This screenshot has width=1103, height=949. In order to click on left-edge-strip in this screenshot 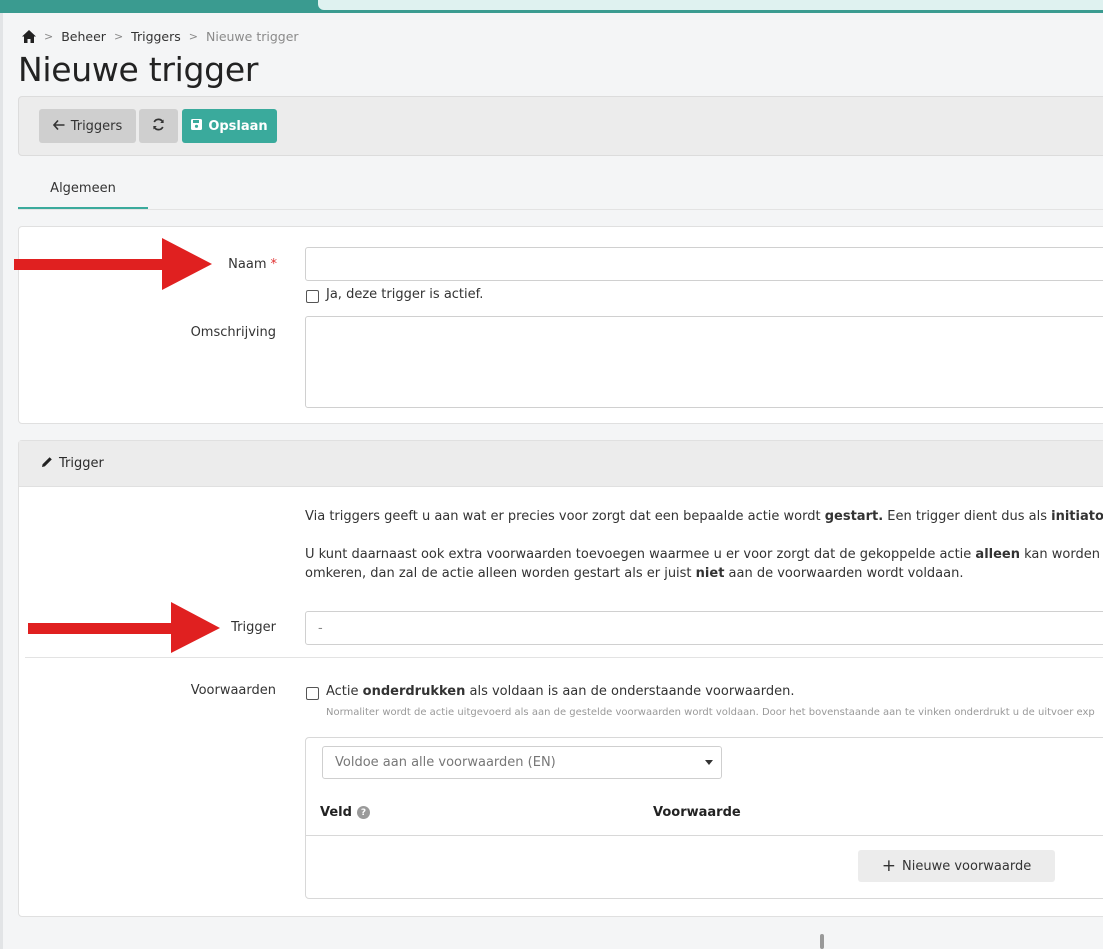, I will do `click(1, 481)`.